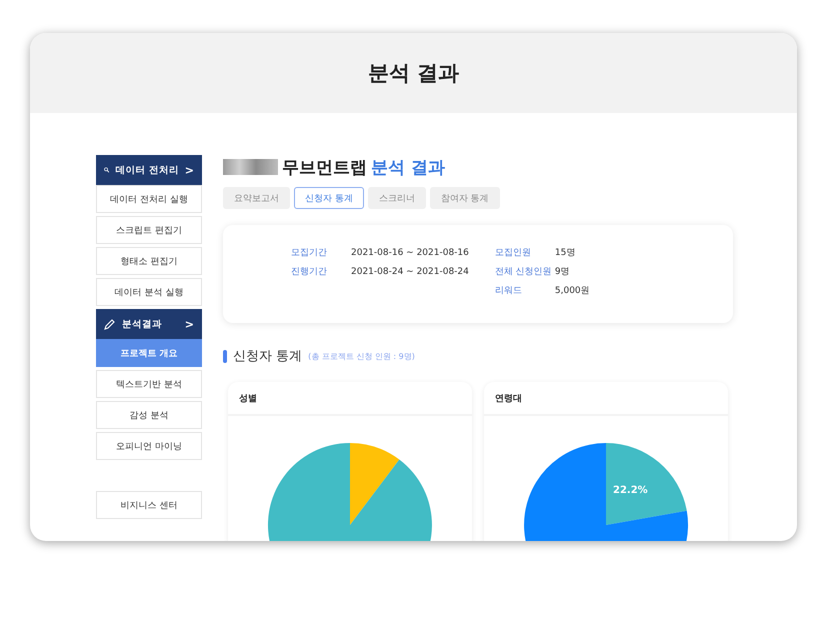 The image size is (827, 621). Describe the element at coordinates (324, 167) in the screenshot. I see `project-name: 무브먼트랩` at that location.